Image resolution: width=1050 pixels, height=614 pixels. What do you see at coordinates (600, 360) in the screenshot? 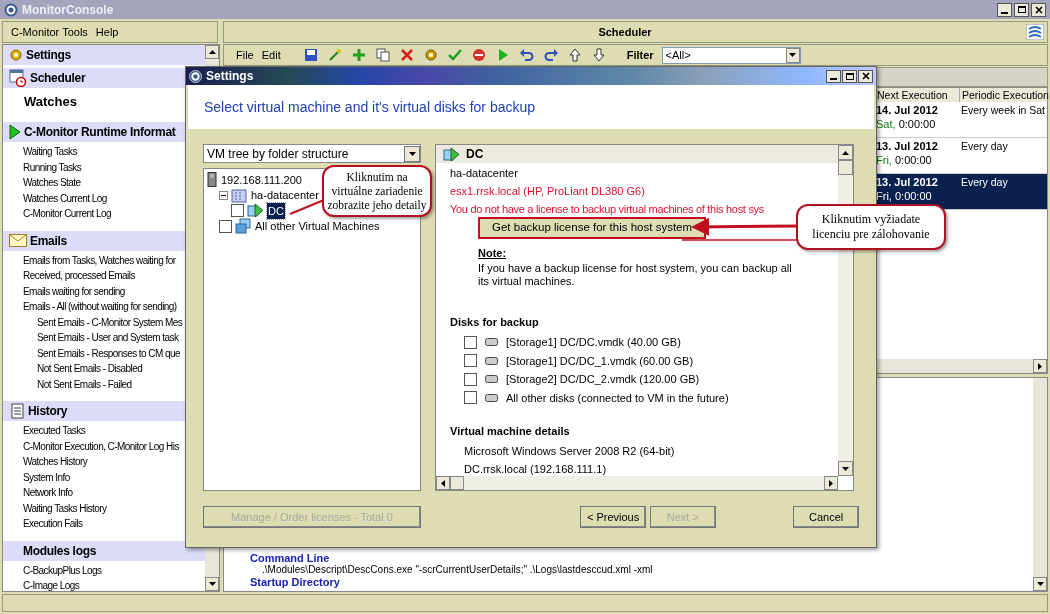
I see `disk-label: [Storage1] DC/DC_1.vmdk (60.00 GB)` at bounding box center [600, 360].